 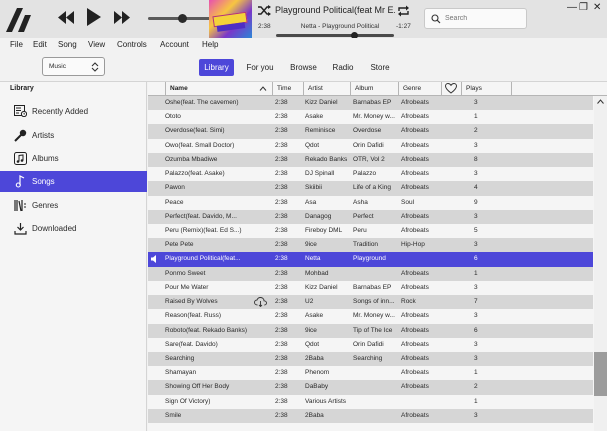 What do you see at coordinates (403, 11) in the screenshot?
I see `repeat-icon` at bounding box center [403, 11].